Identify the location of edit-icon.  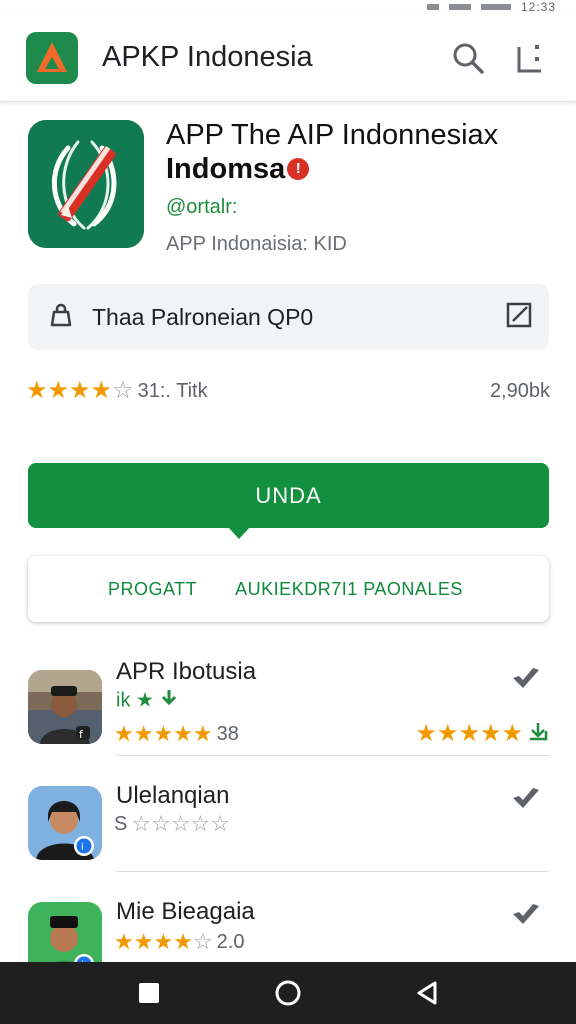
(519, 317).